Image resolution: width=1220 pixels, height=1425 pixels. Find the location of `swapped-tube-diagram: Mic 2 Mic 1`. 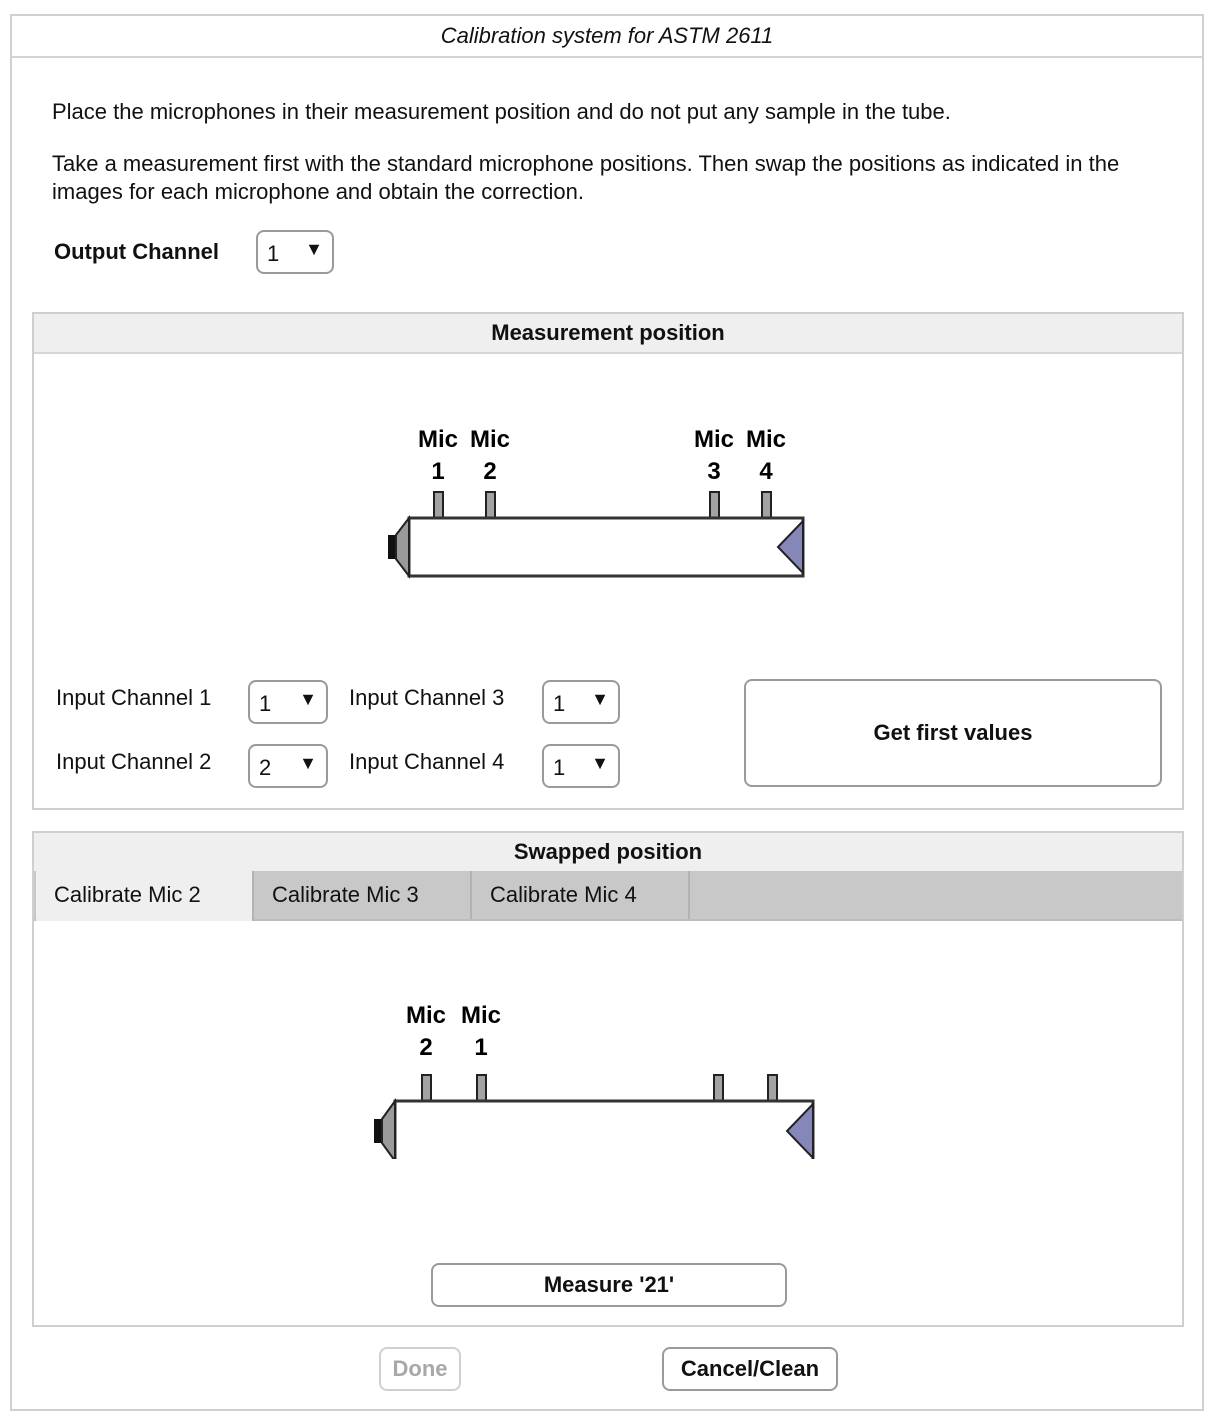

swapped-tube-diagram: Mic 2 Mic 1 is located at coordinates (594, 1080).